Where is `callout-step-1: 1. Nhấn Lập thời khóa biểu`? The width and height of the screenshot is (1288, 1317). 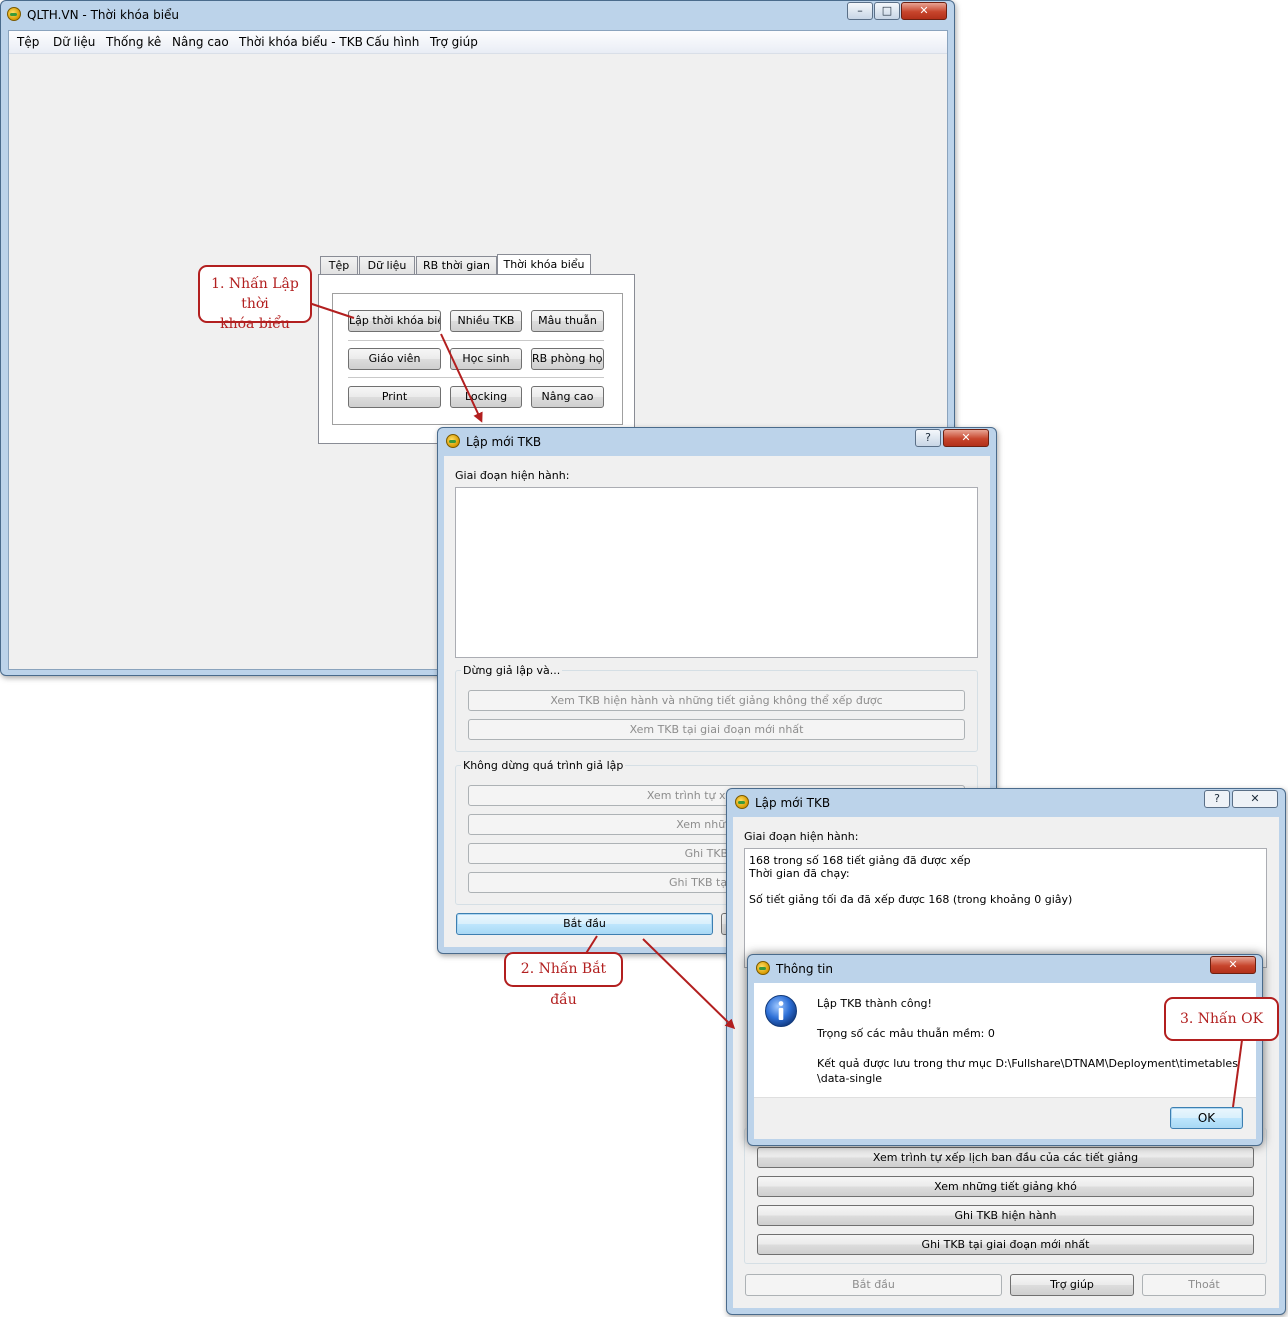 callout-step-1: 1. Nhấn Lập thời khóa biểu is located at coordinates (255, 298).